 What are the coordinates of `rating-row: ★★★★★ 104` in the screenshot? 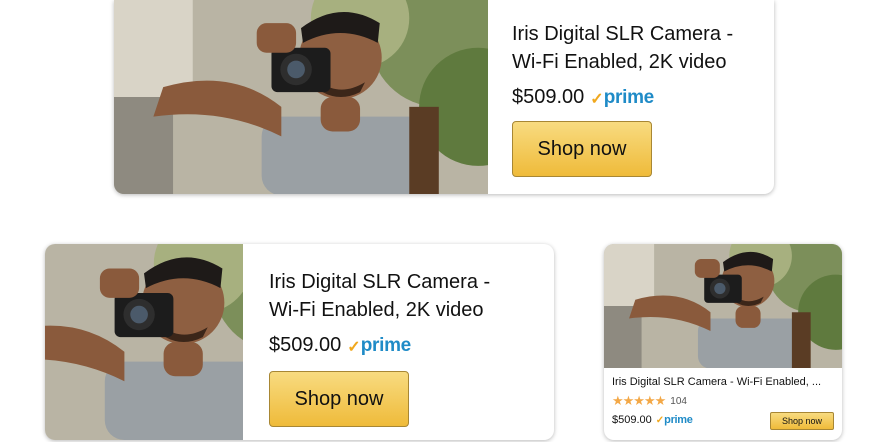 It's located at (724, 401).